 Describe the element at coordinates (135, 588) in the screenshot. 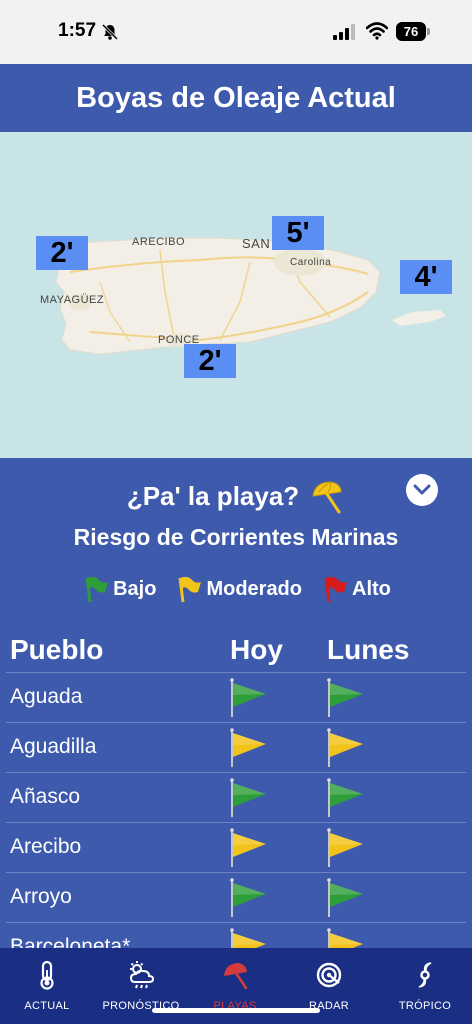

I see `legend-label-low: Bajo` at that location.